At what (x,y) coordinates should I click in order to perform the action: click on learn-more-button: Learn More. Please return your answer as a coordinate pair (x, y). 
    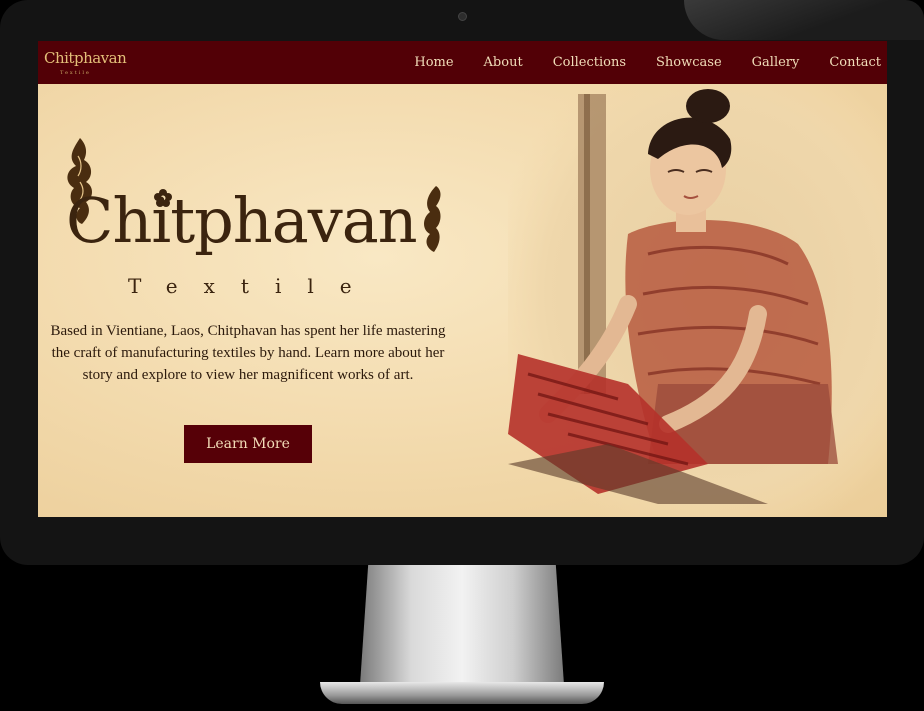
    Looking at the image, I should click on (248, 444).